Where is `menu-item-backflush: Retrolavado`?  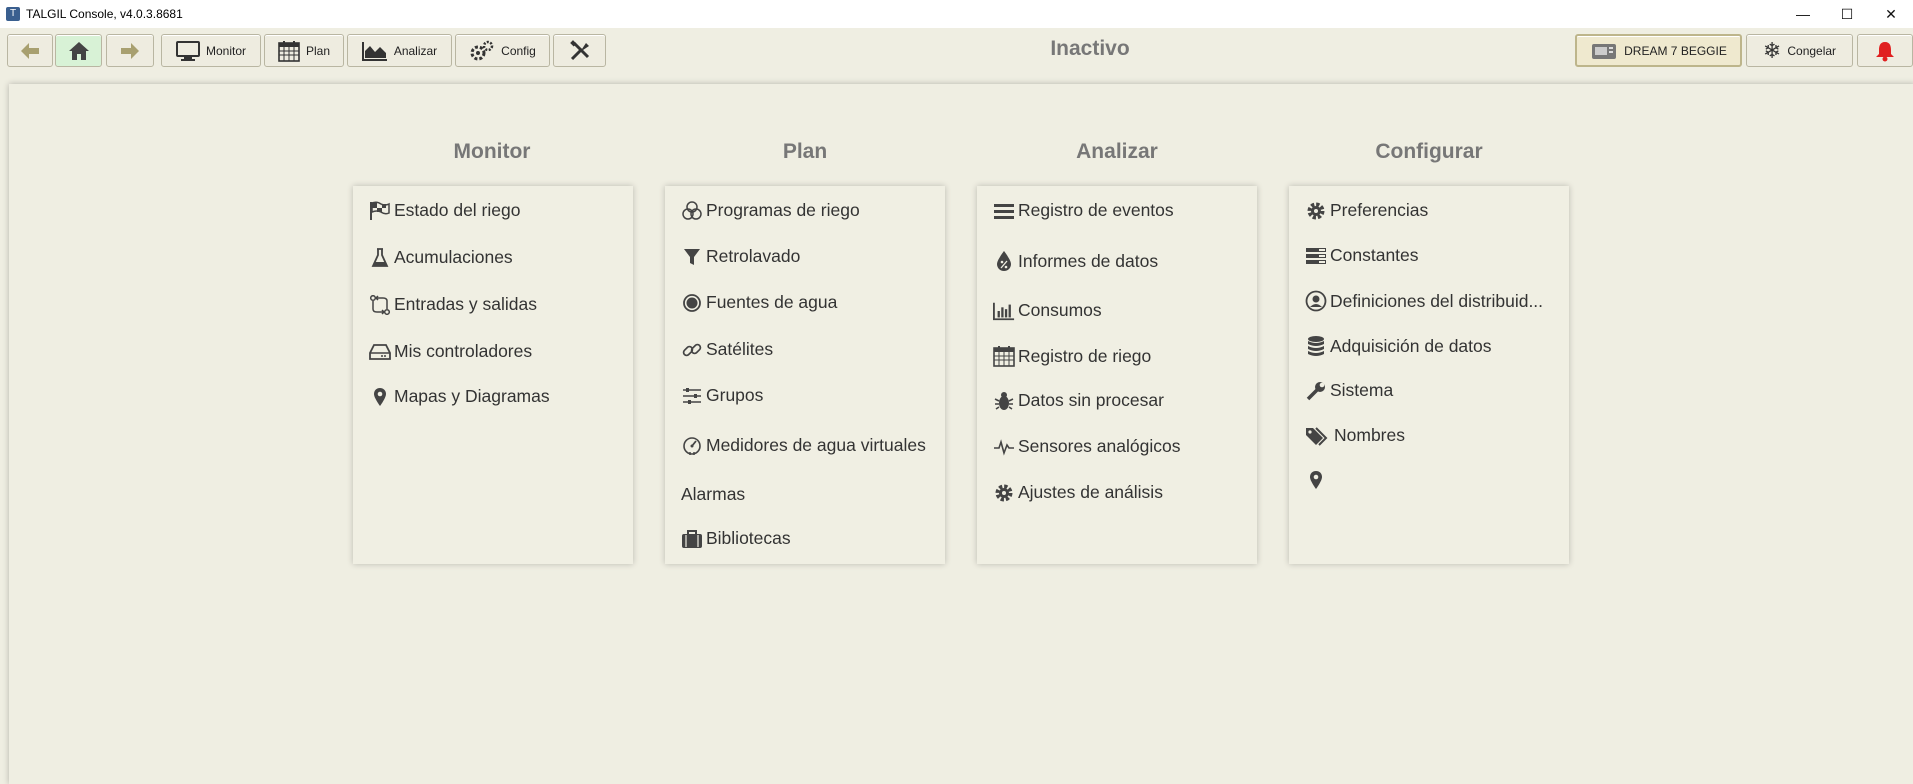 menu-item-backflush: Retrolavado is located at coordinates (740, 256).